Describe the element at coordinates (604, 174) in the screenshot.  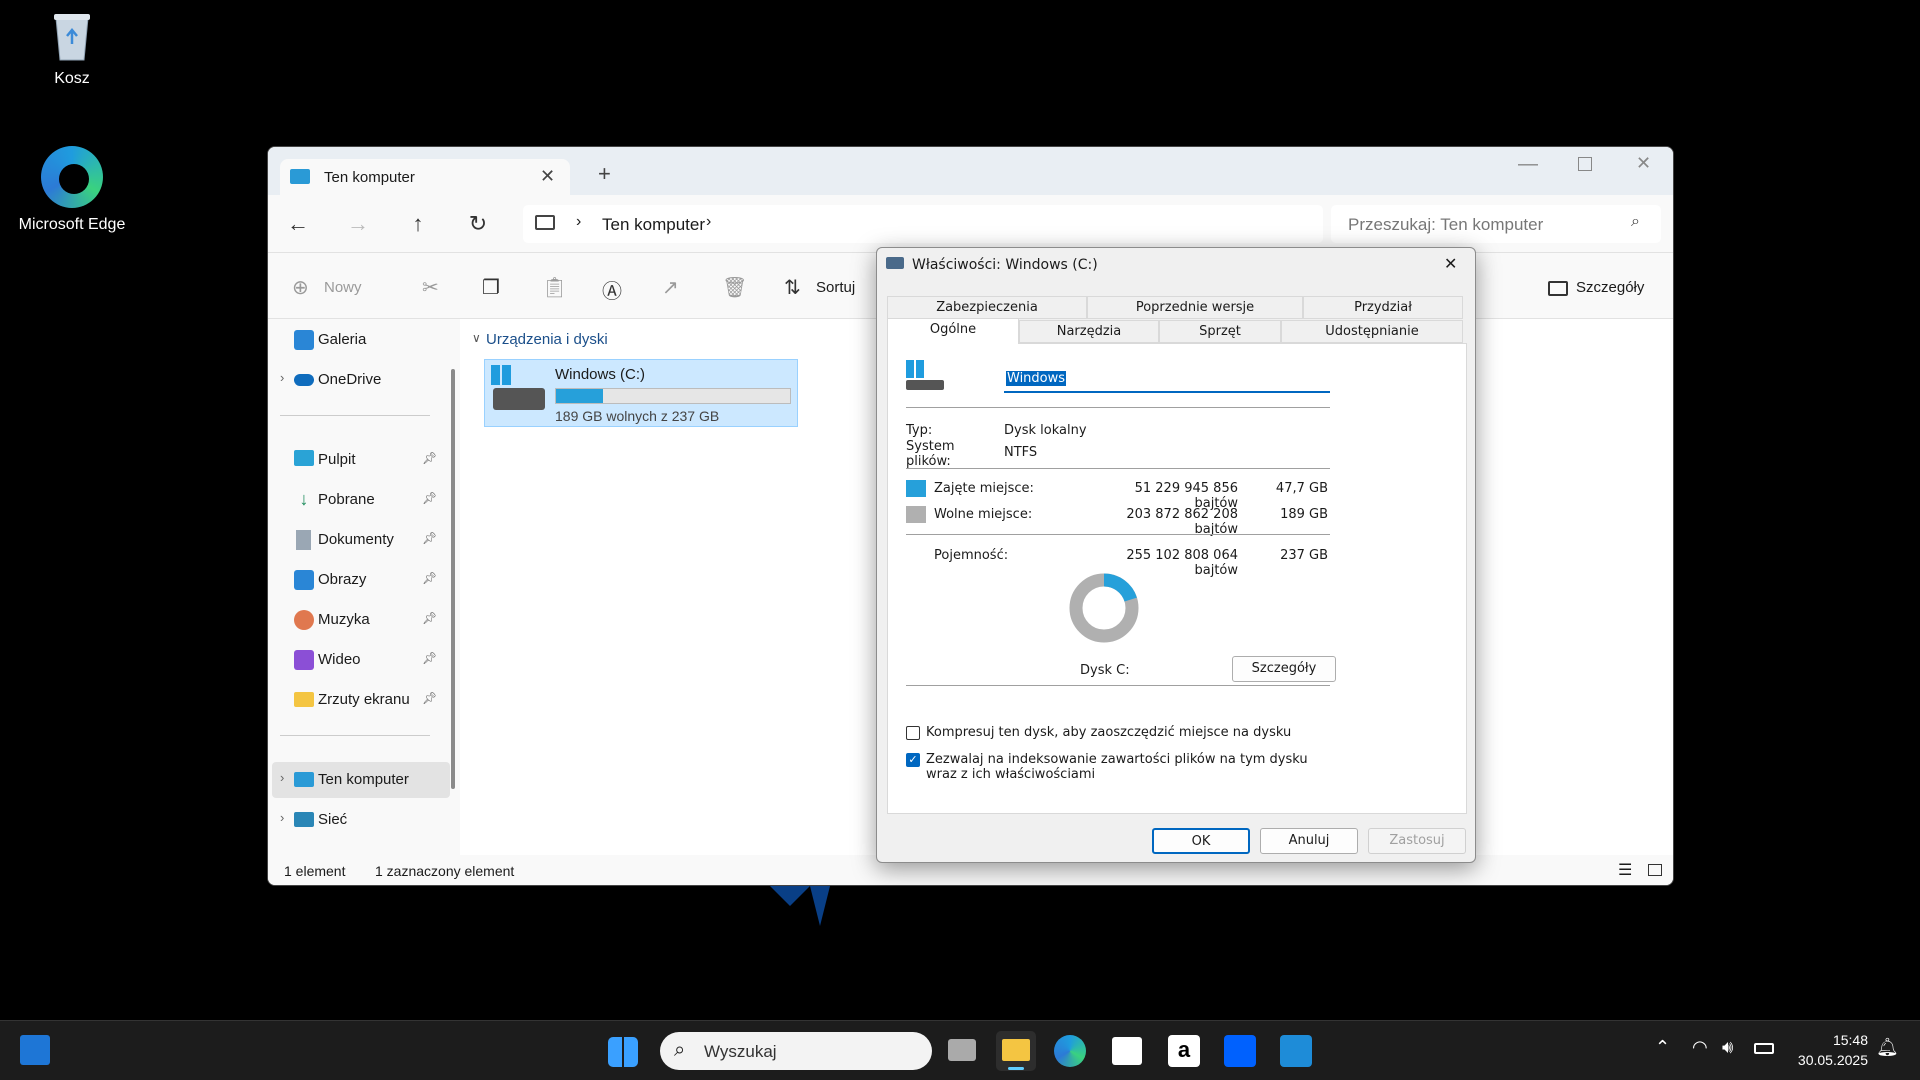
I see `new-tab-icon: +` at that location.